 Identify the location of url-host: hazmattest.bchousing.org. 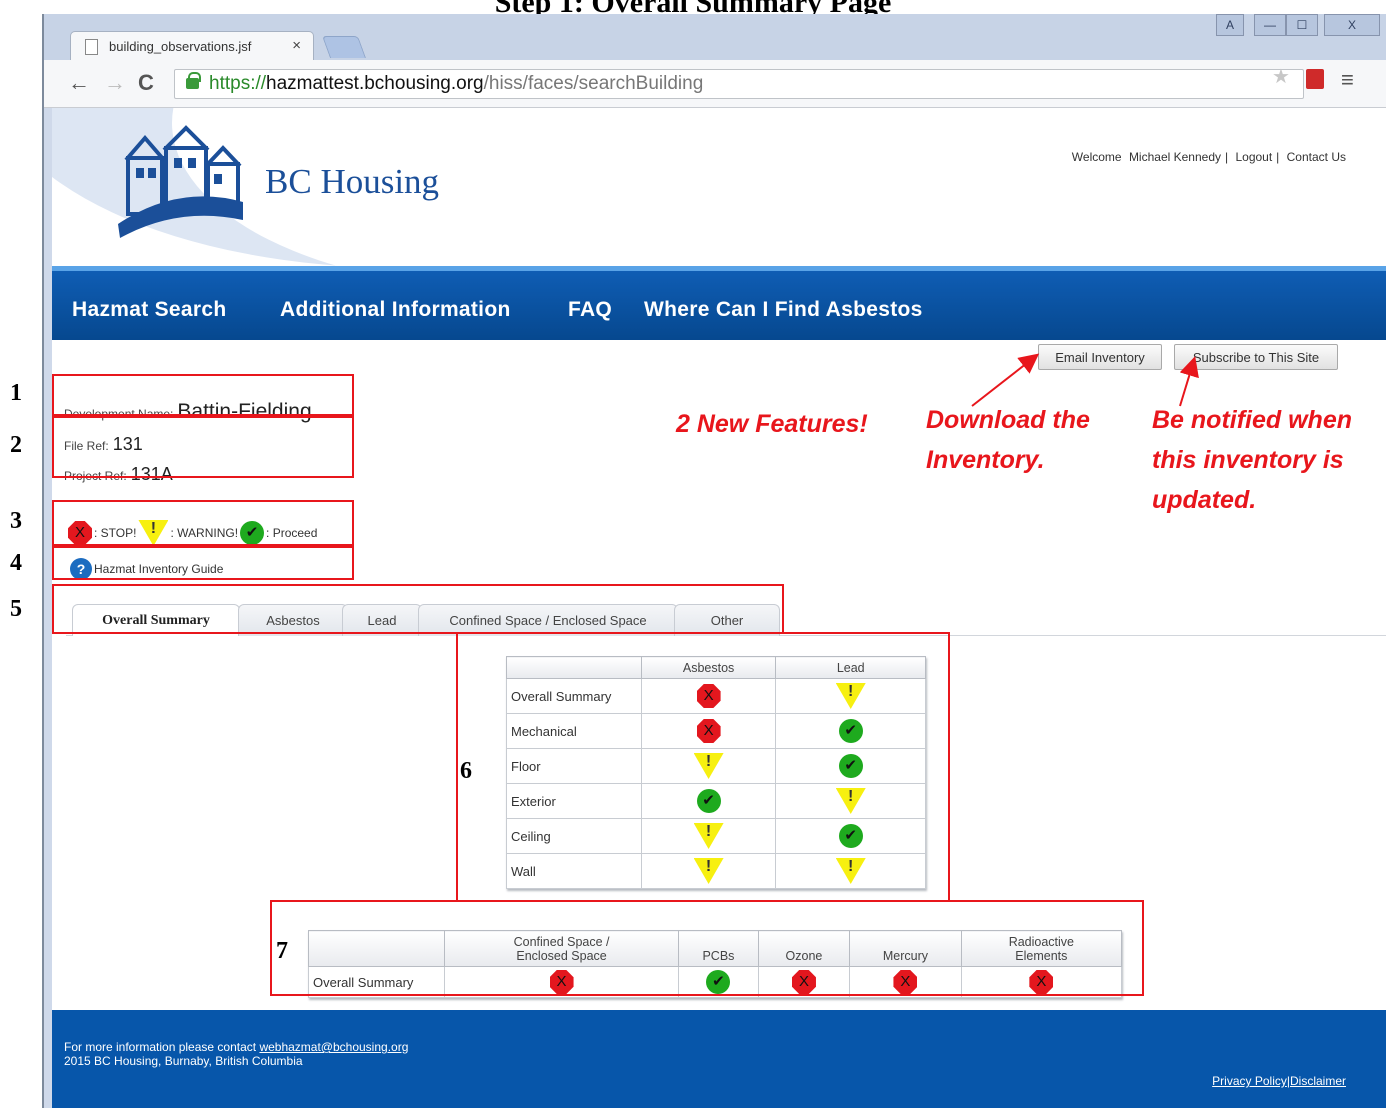
(375, 83).